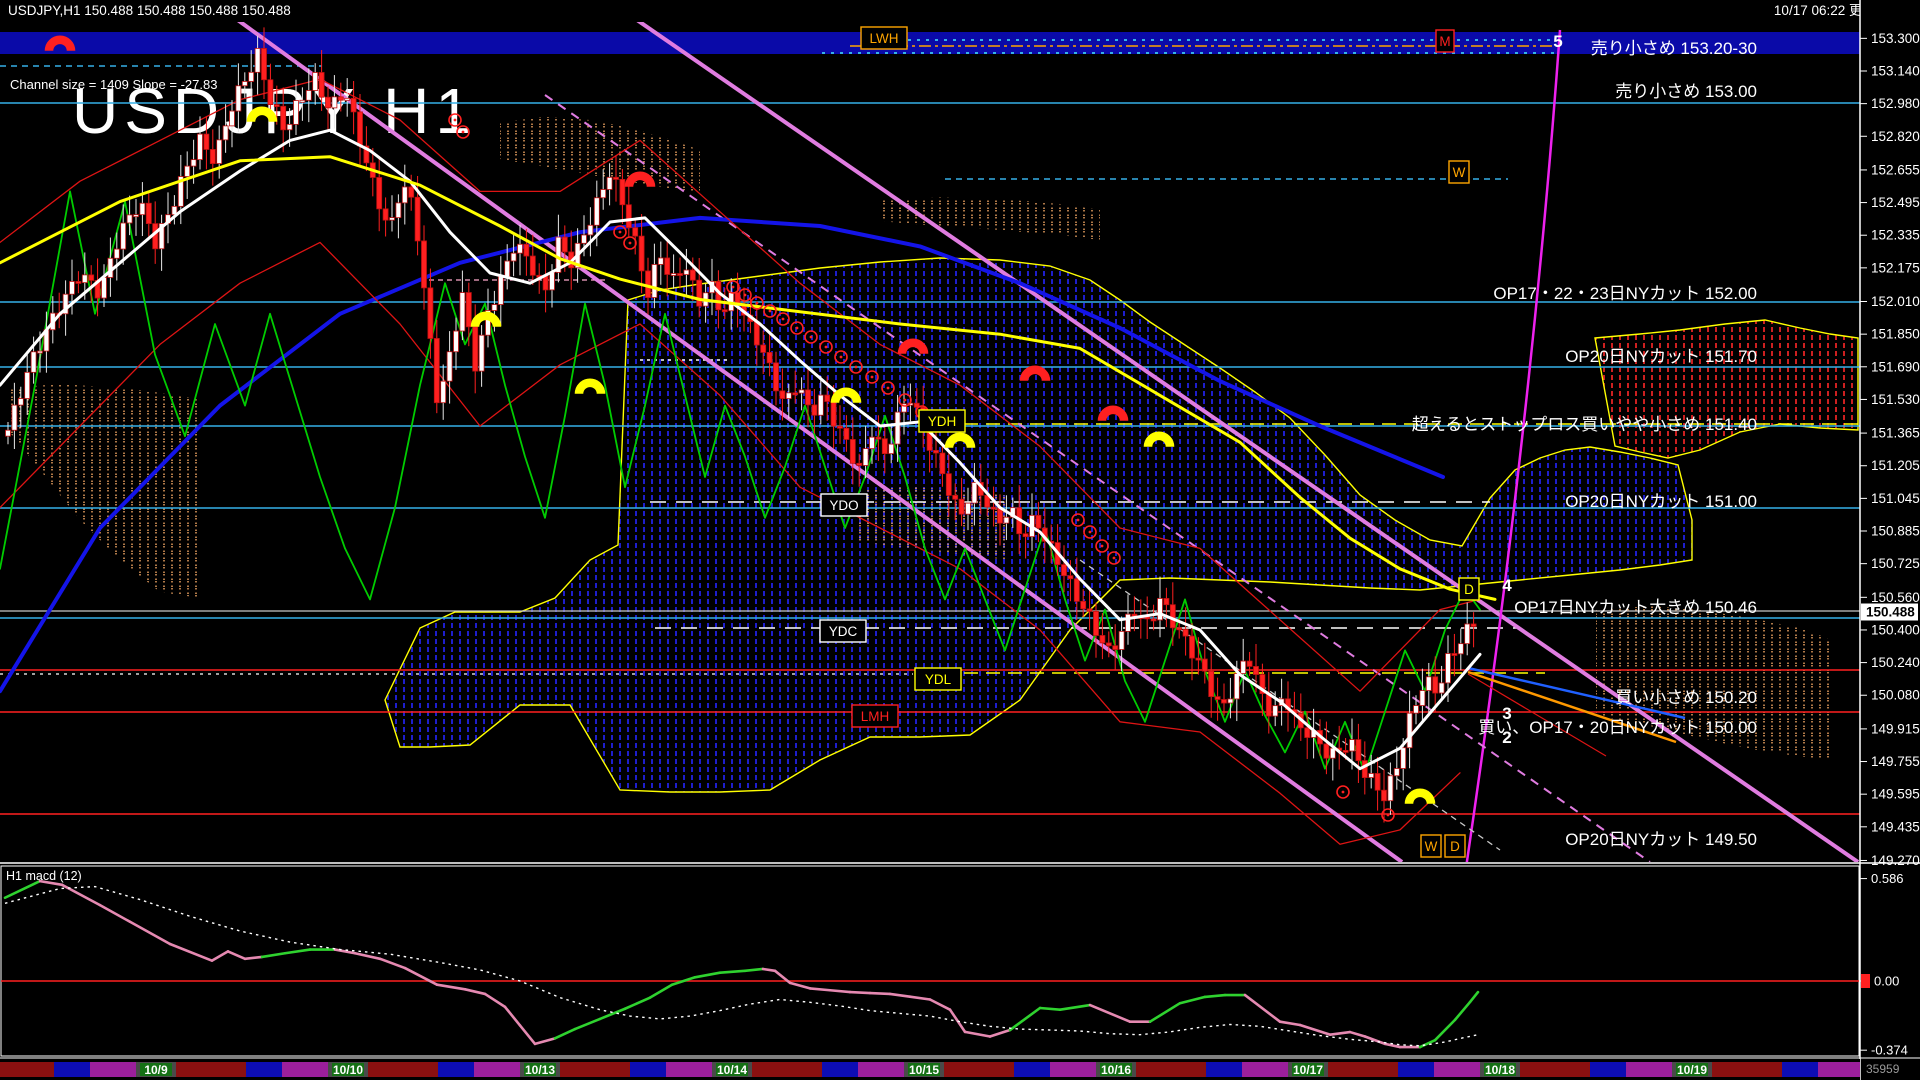 This screenshot has width=1920, height=1080. I want to click on boxed-label-ydh: YDH, so click(942, 421).